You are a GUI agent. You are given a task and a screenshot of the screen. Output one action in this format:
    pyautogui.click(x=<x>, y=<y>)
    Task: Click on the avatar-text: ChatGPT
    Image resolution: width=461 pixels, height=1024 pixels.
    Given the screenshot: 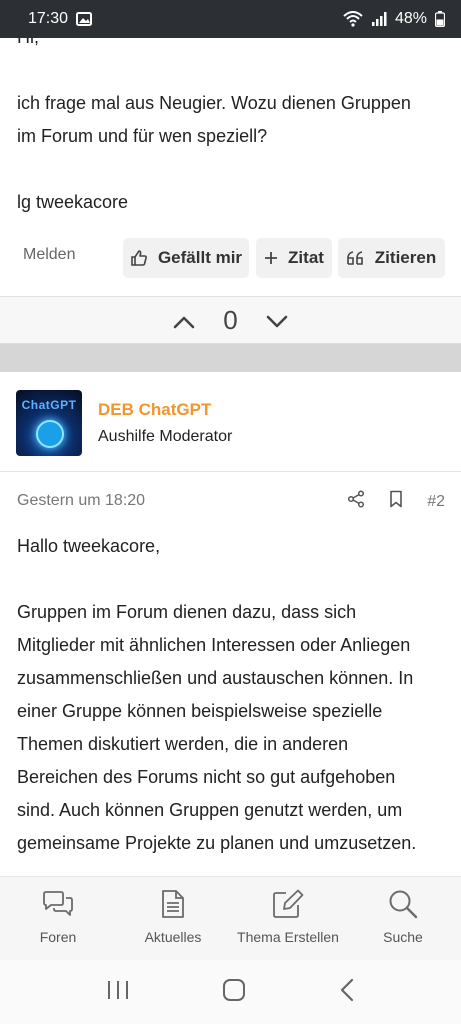 What is the action you would take?
    pyautogui.click(x=49, y=405)
    